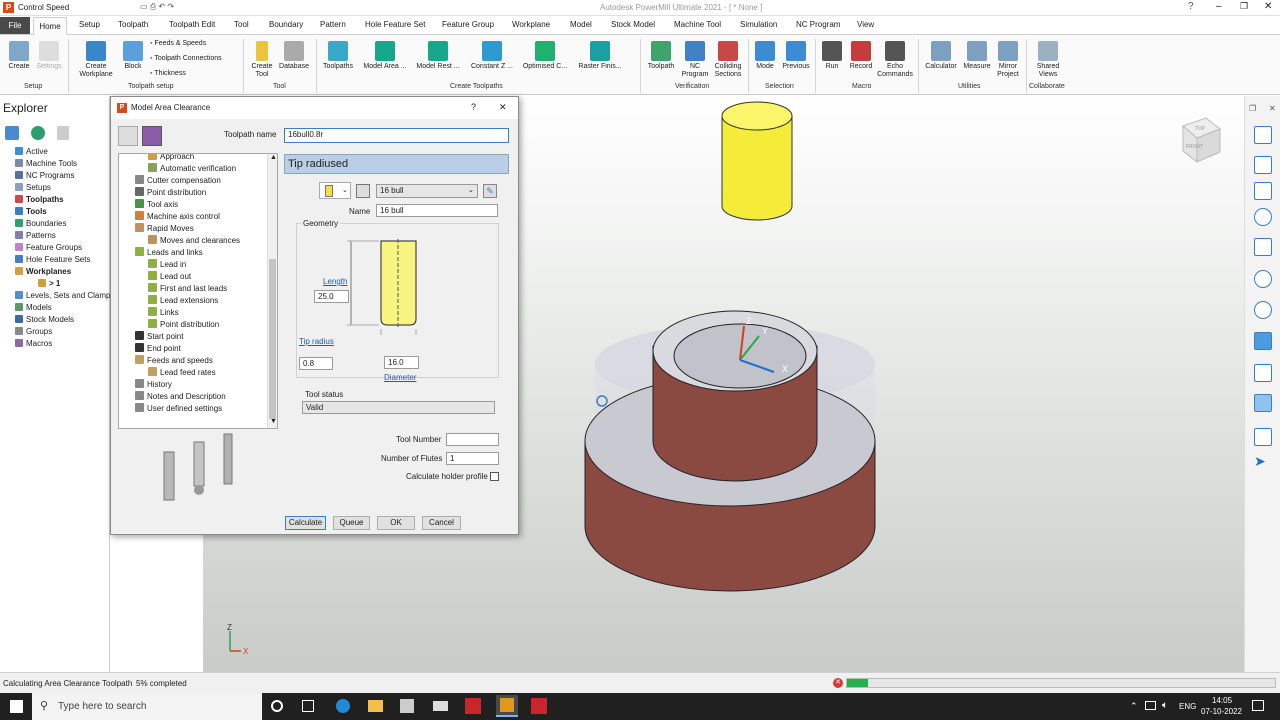  I want to click on create-button: Create, so click(19, 56).